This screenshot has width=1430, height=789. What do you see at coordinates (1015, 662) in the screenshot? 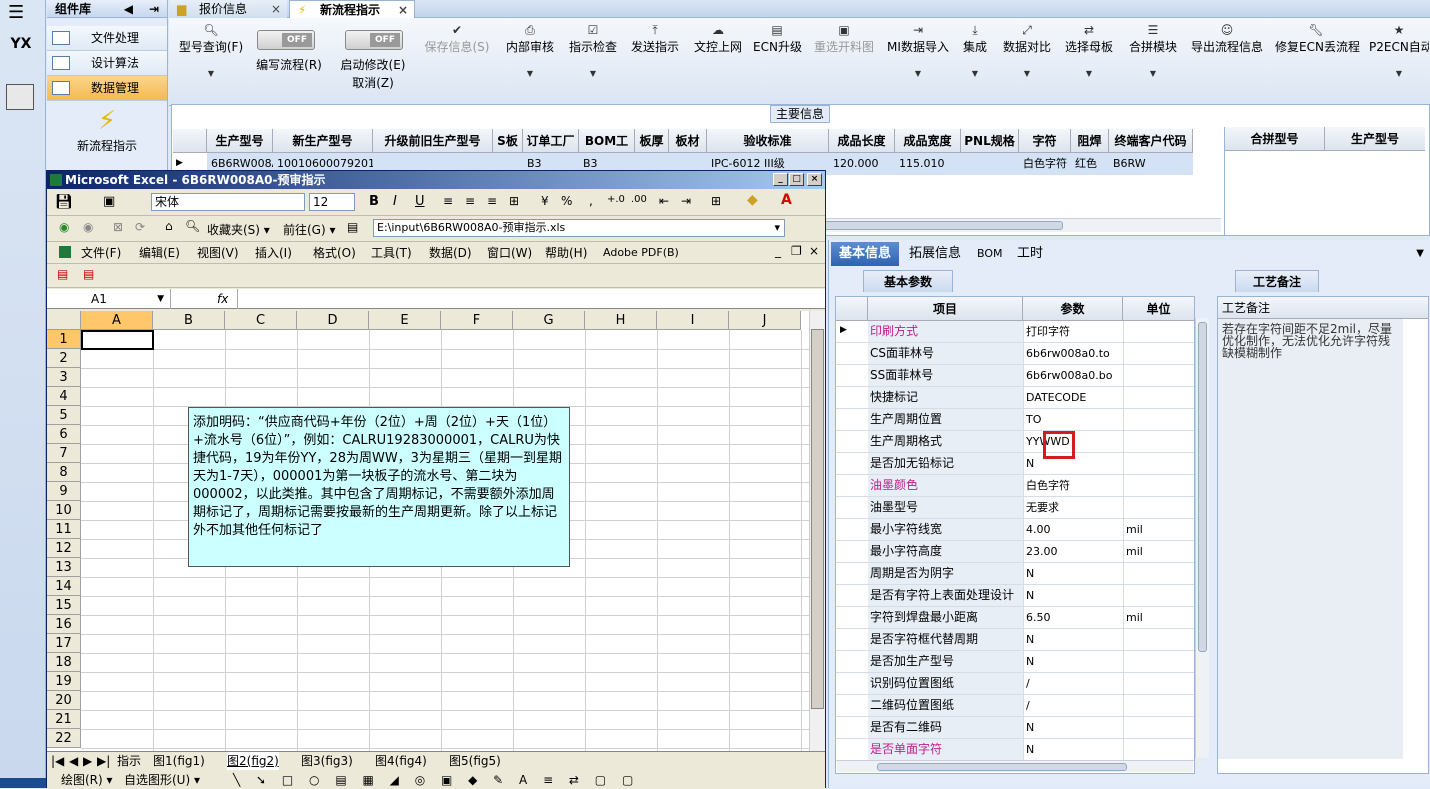
I see `param-row: 是否加生产型号 N` at bounding box center [1015, 662].